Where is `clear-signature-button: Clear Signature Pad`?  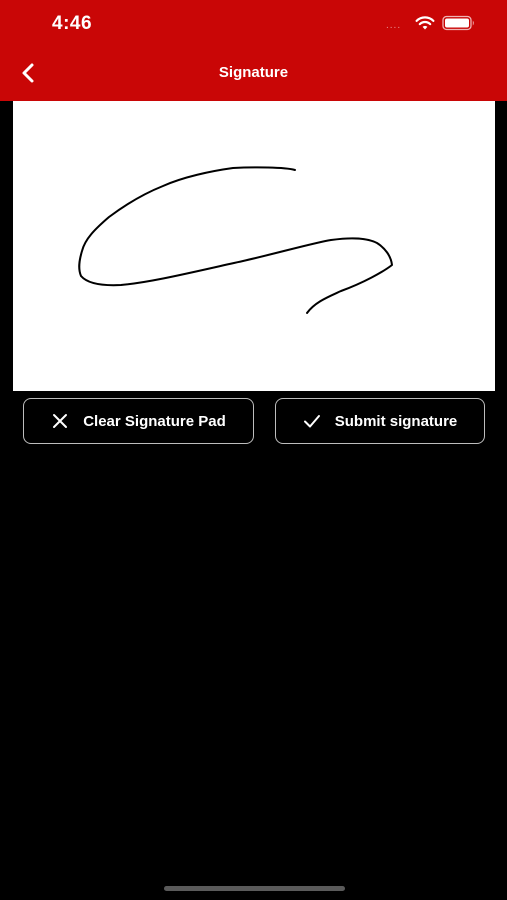 clear-signature-button: Clear Signature Pad is located at coordinates (138, 421).